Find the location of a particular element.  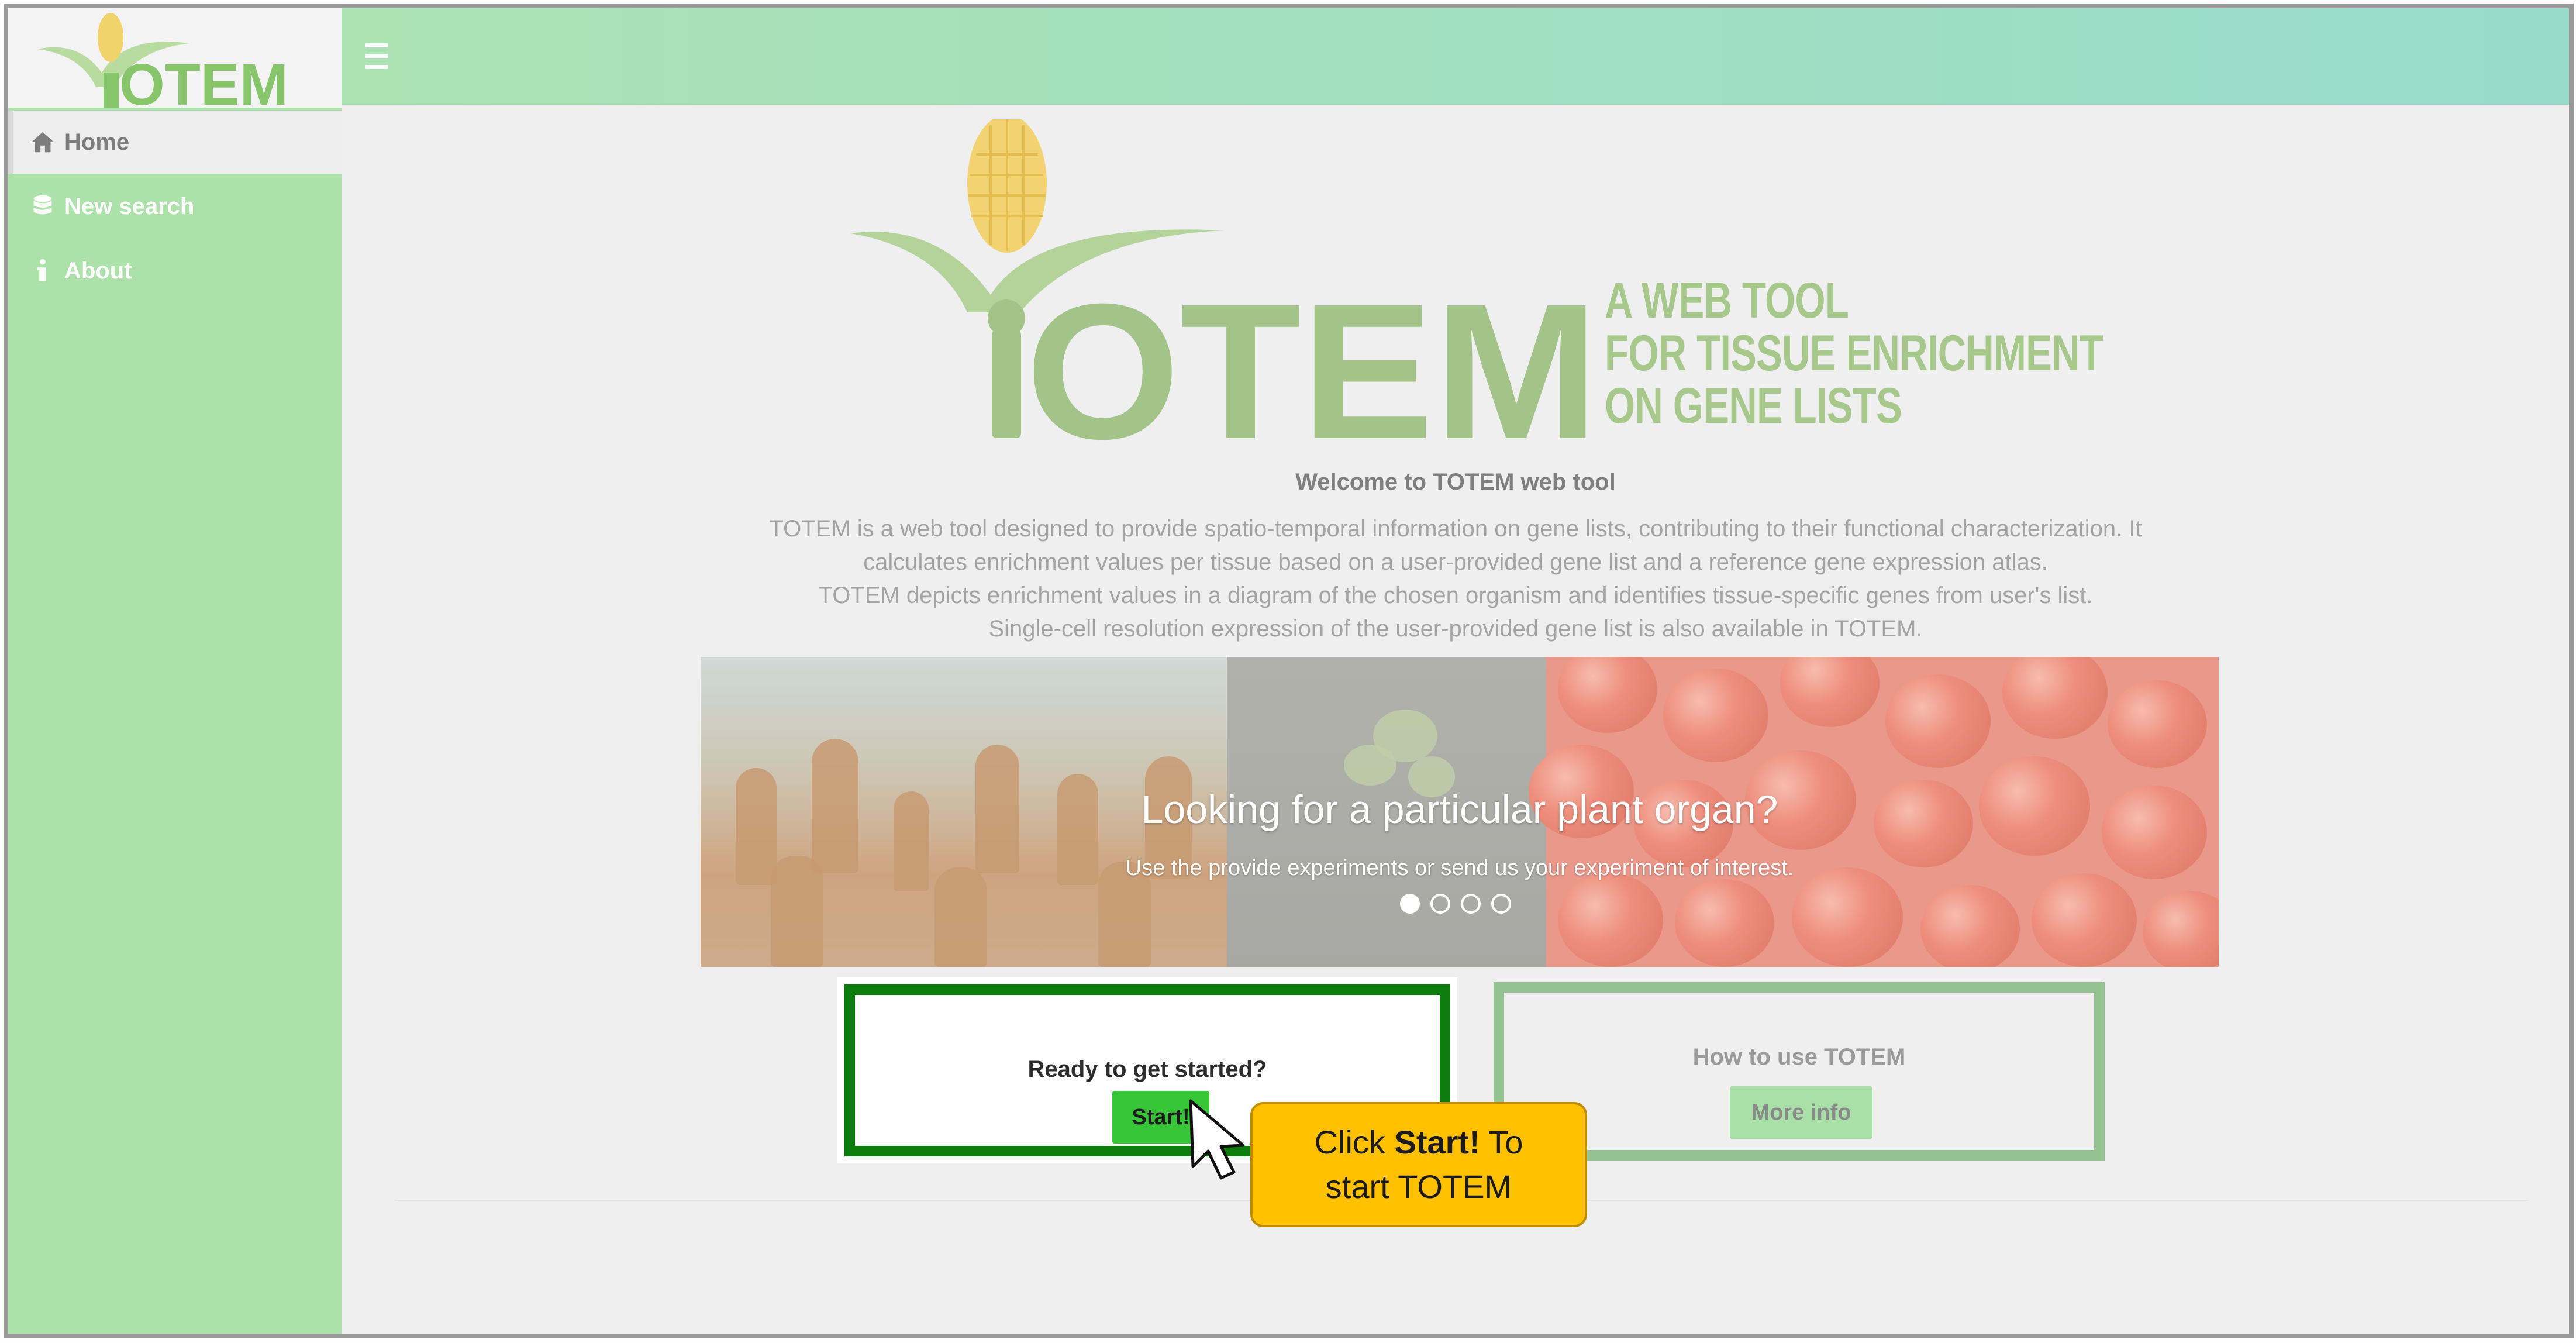

sidebar-logo: OTEM is located at coordinates (175, 58).